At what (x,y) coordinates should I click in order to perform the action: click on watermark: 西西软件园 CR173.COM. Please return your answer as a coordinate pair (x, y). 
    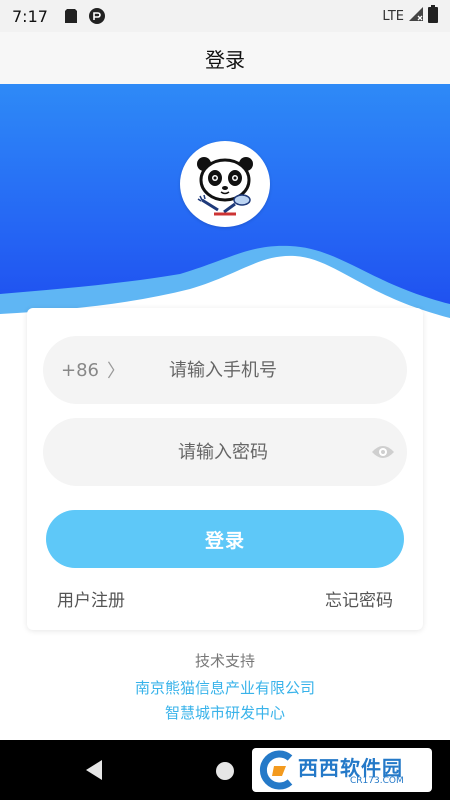
    Looking at the image, I should click on (342, 770).